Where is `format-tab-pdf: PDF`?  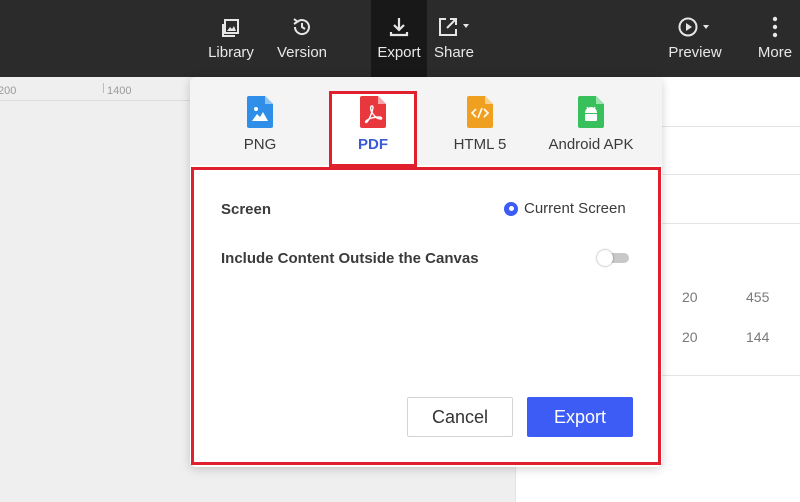 format-tab-pdf: PDF is located at coordinates (373, 121).